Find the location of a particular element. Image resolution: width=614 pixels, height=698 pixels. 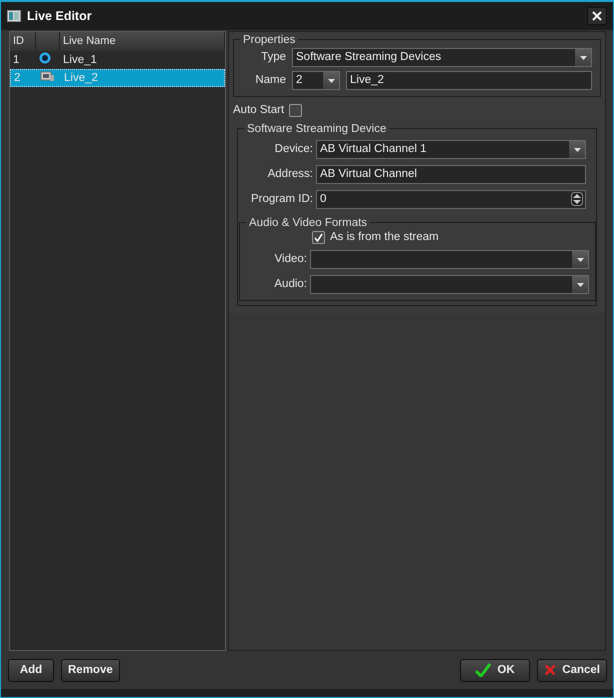

close-button is located at coordinates (597, 15).